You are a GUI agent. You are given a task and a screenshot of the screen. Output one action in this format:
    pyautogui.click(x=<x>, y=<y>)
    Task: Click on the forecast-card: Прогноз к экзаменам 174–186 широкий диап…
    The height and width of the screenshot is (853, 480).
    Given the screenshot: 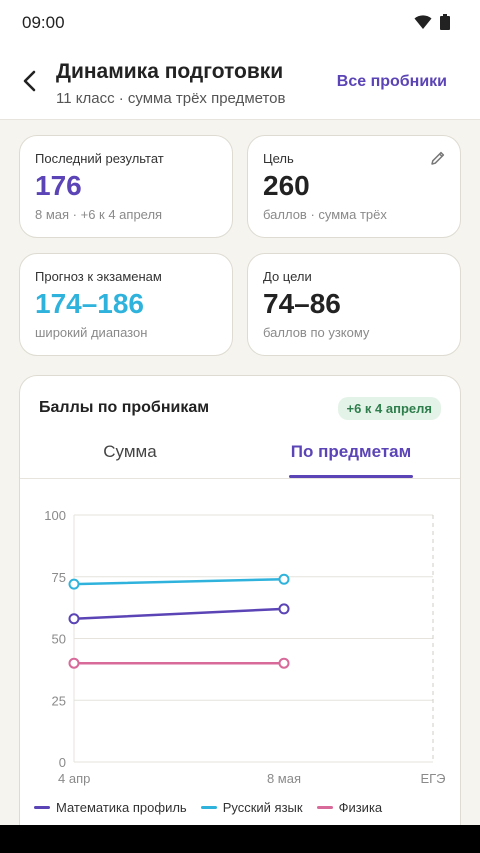 What is the action you would take?
    pyautogui.click(x=126, y=304)
    